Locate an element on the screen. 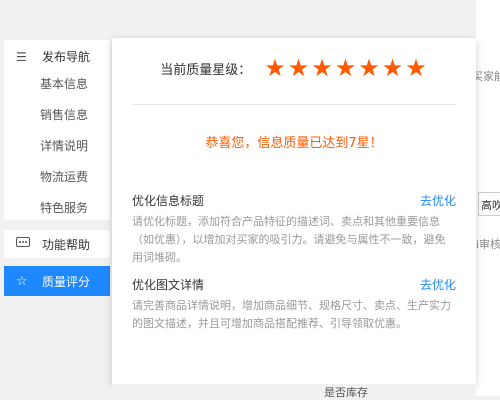 The image size is (500, 400). nav-item-shipping: 物流运费 is located at coordinates (64, 184).